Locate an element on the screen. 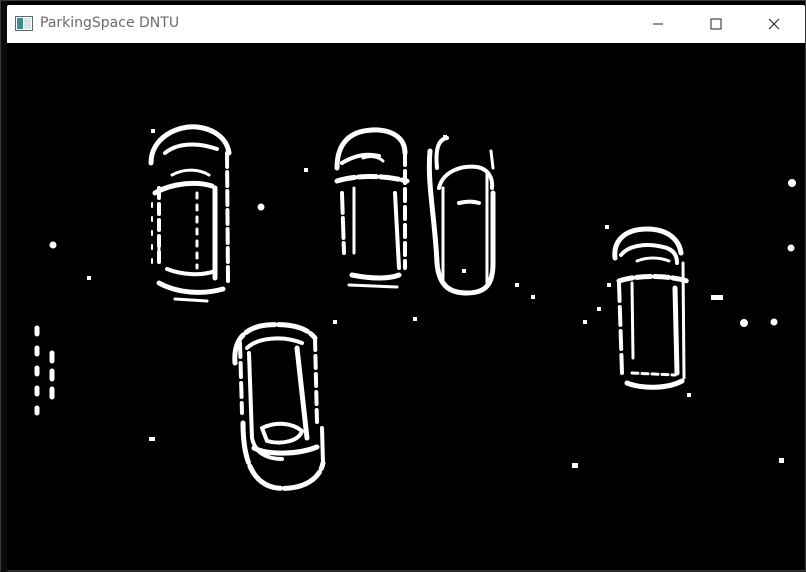 The height and width of the screenshot is (572, 806). close-icon is located at coordinates (774, 24).